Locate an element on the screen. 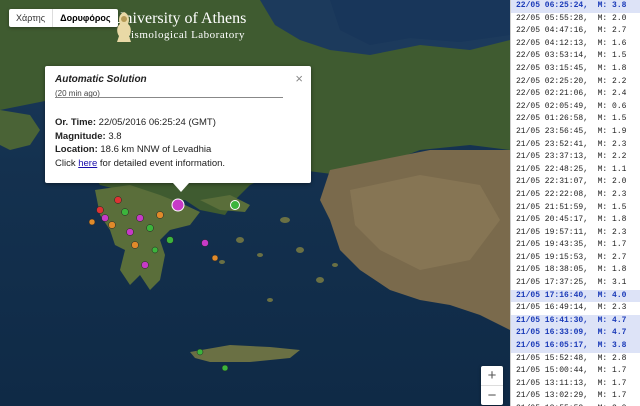  event-list-item: 22/05 04:47:16, M: 2.7 is located at coordinates (575, 31).